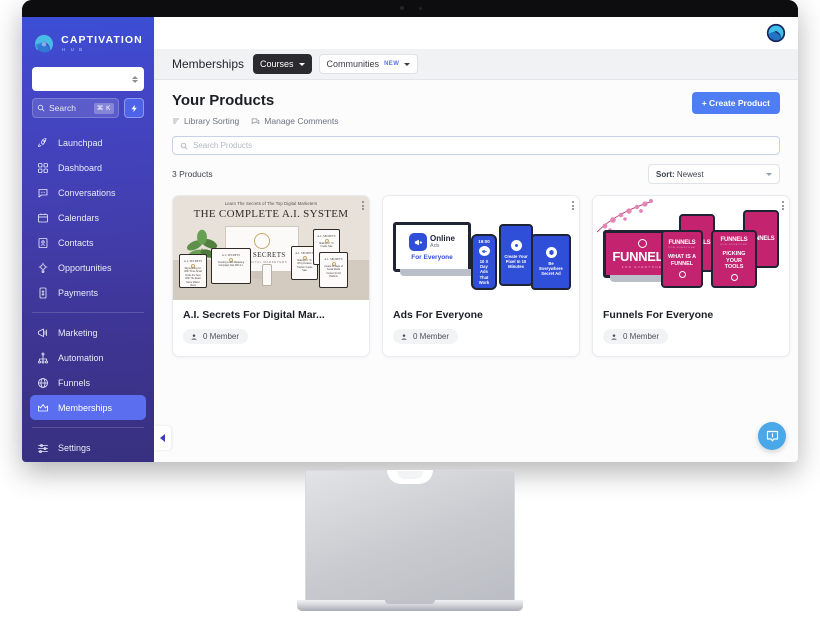 This screenshot has width=820, height=630. I want to click on sort-dropdown: Sort: Newest, so click(714, 174).